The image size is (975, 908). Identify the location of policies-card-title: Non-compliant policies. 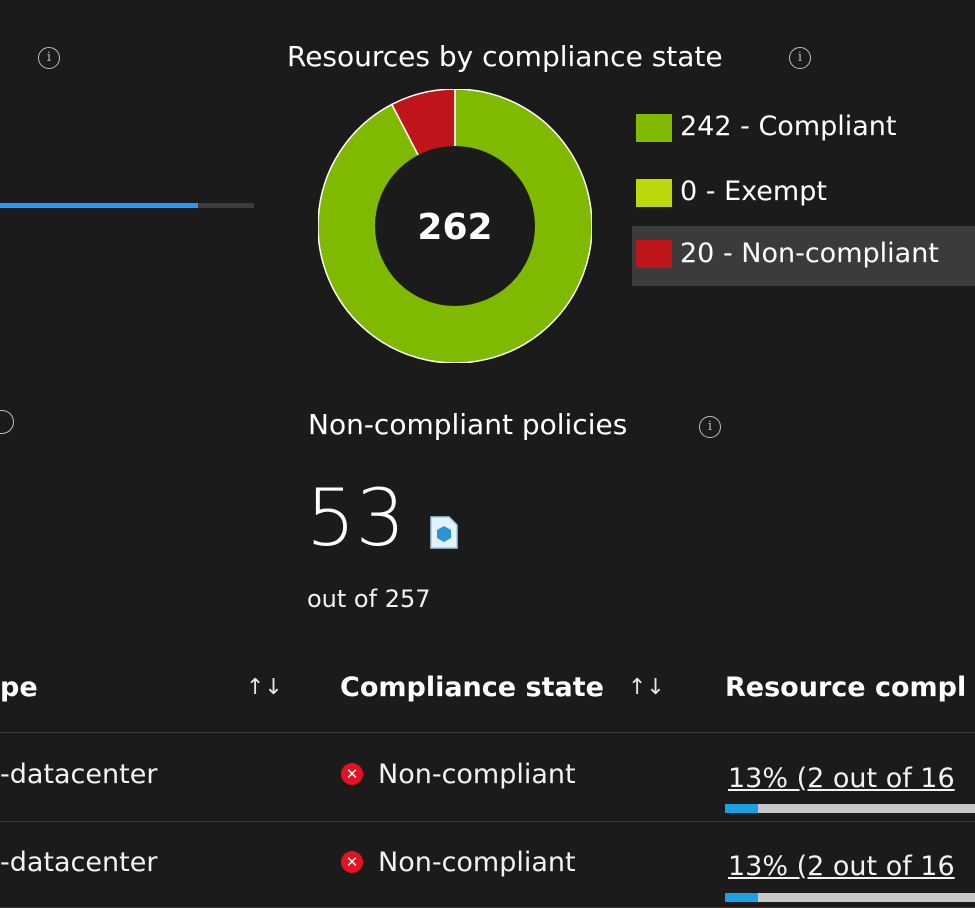
(468, 424).